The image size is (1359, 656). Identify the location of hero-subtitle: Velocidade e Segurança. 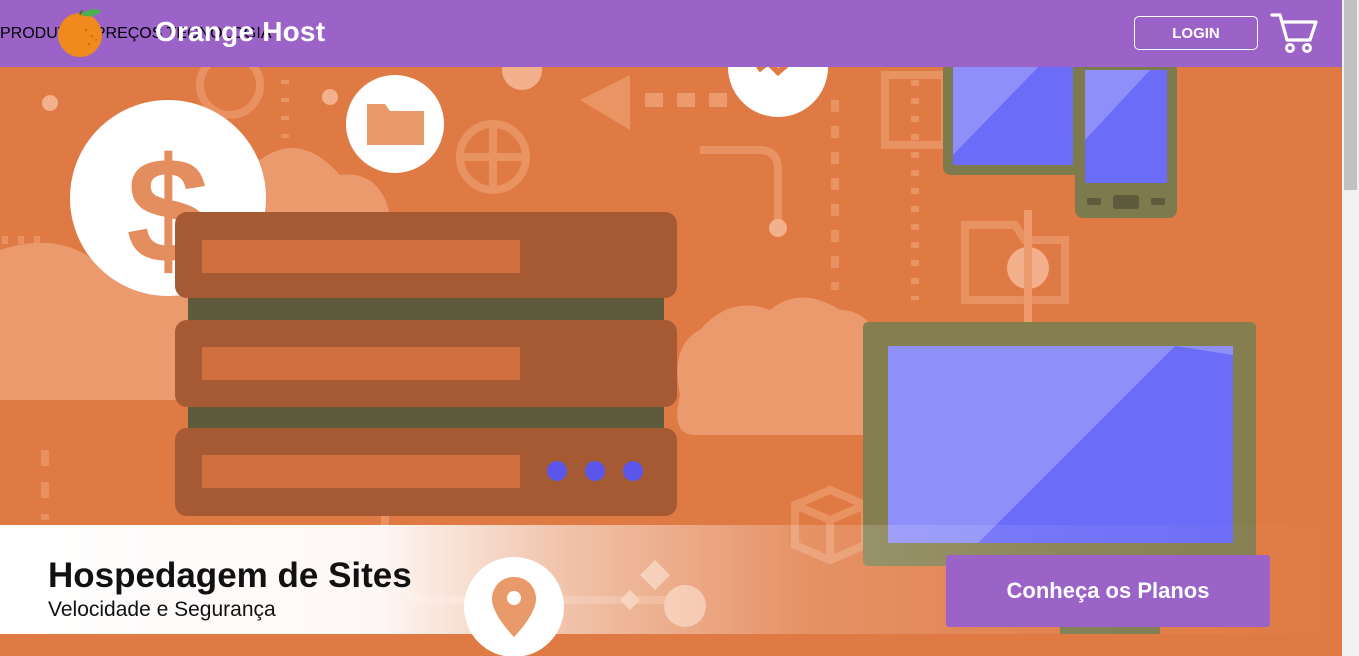
(162, 609).